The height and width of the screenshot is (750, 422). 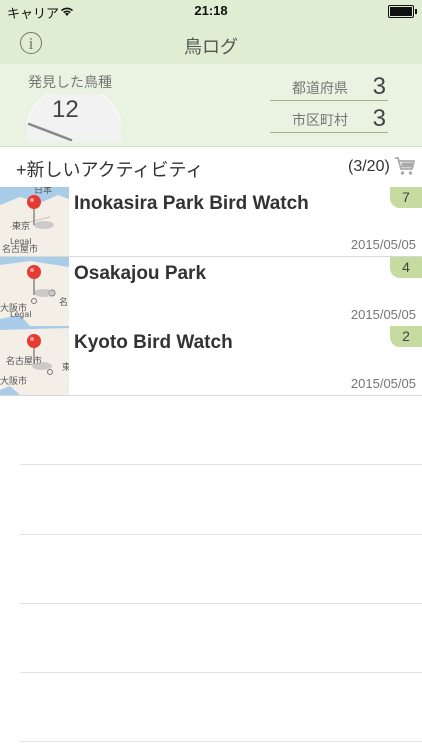 What do you see at coordinates (379, 86) in the screenshot?
I see `prefectures-count: 3` at bounding box center [379, 86].